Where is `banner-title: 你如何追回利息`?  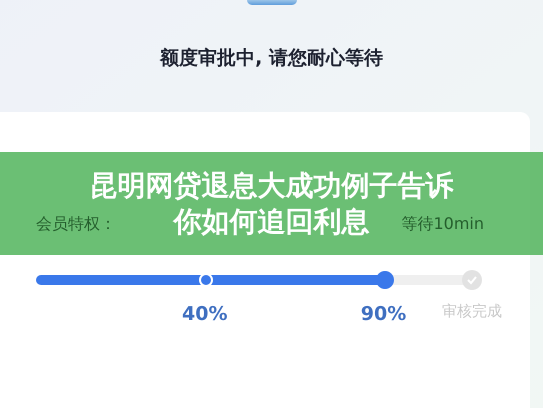
banner-title: 你如何追回利息 is located at coordinates (272, 222).